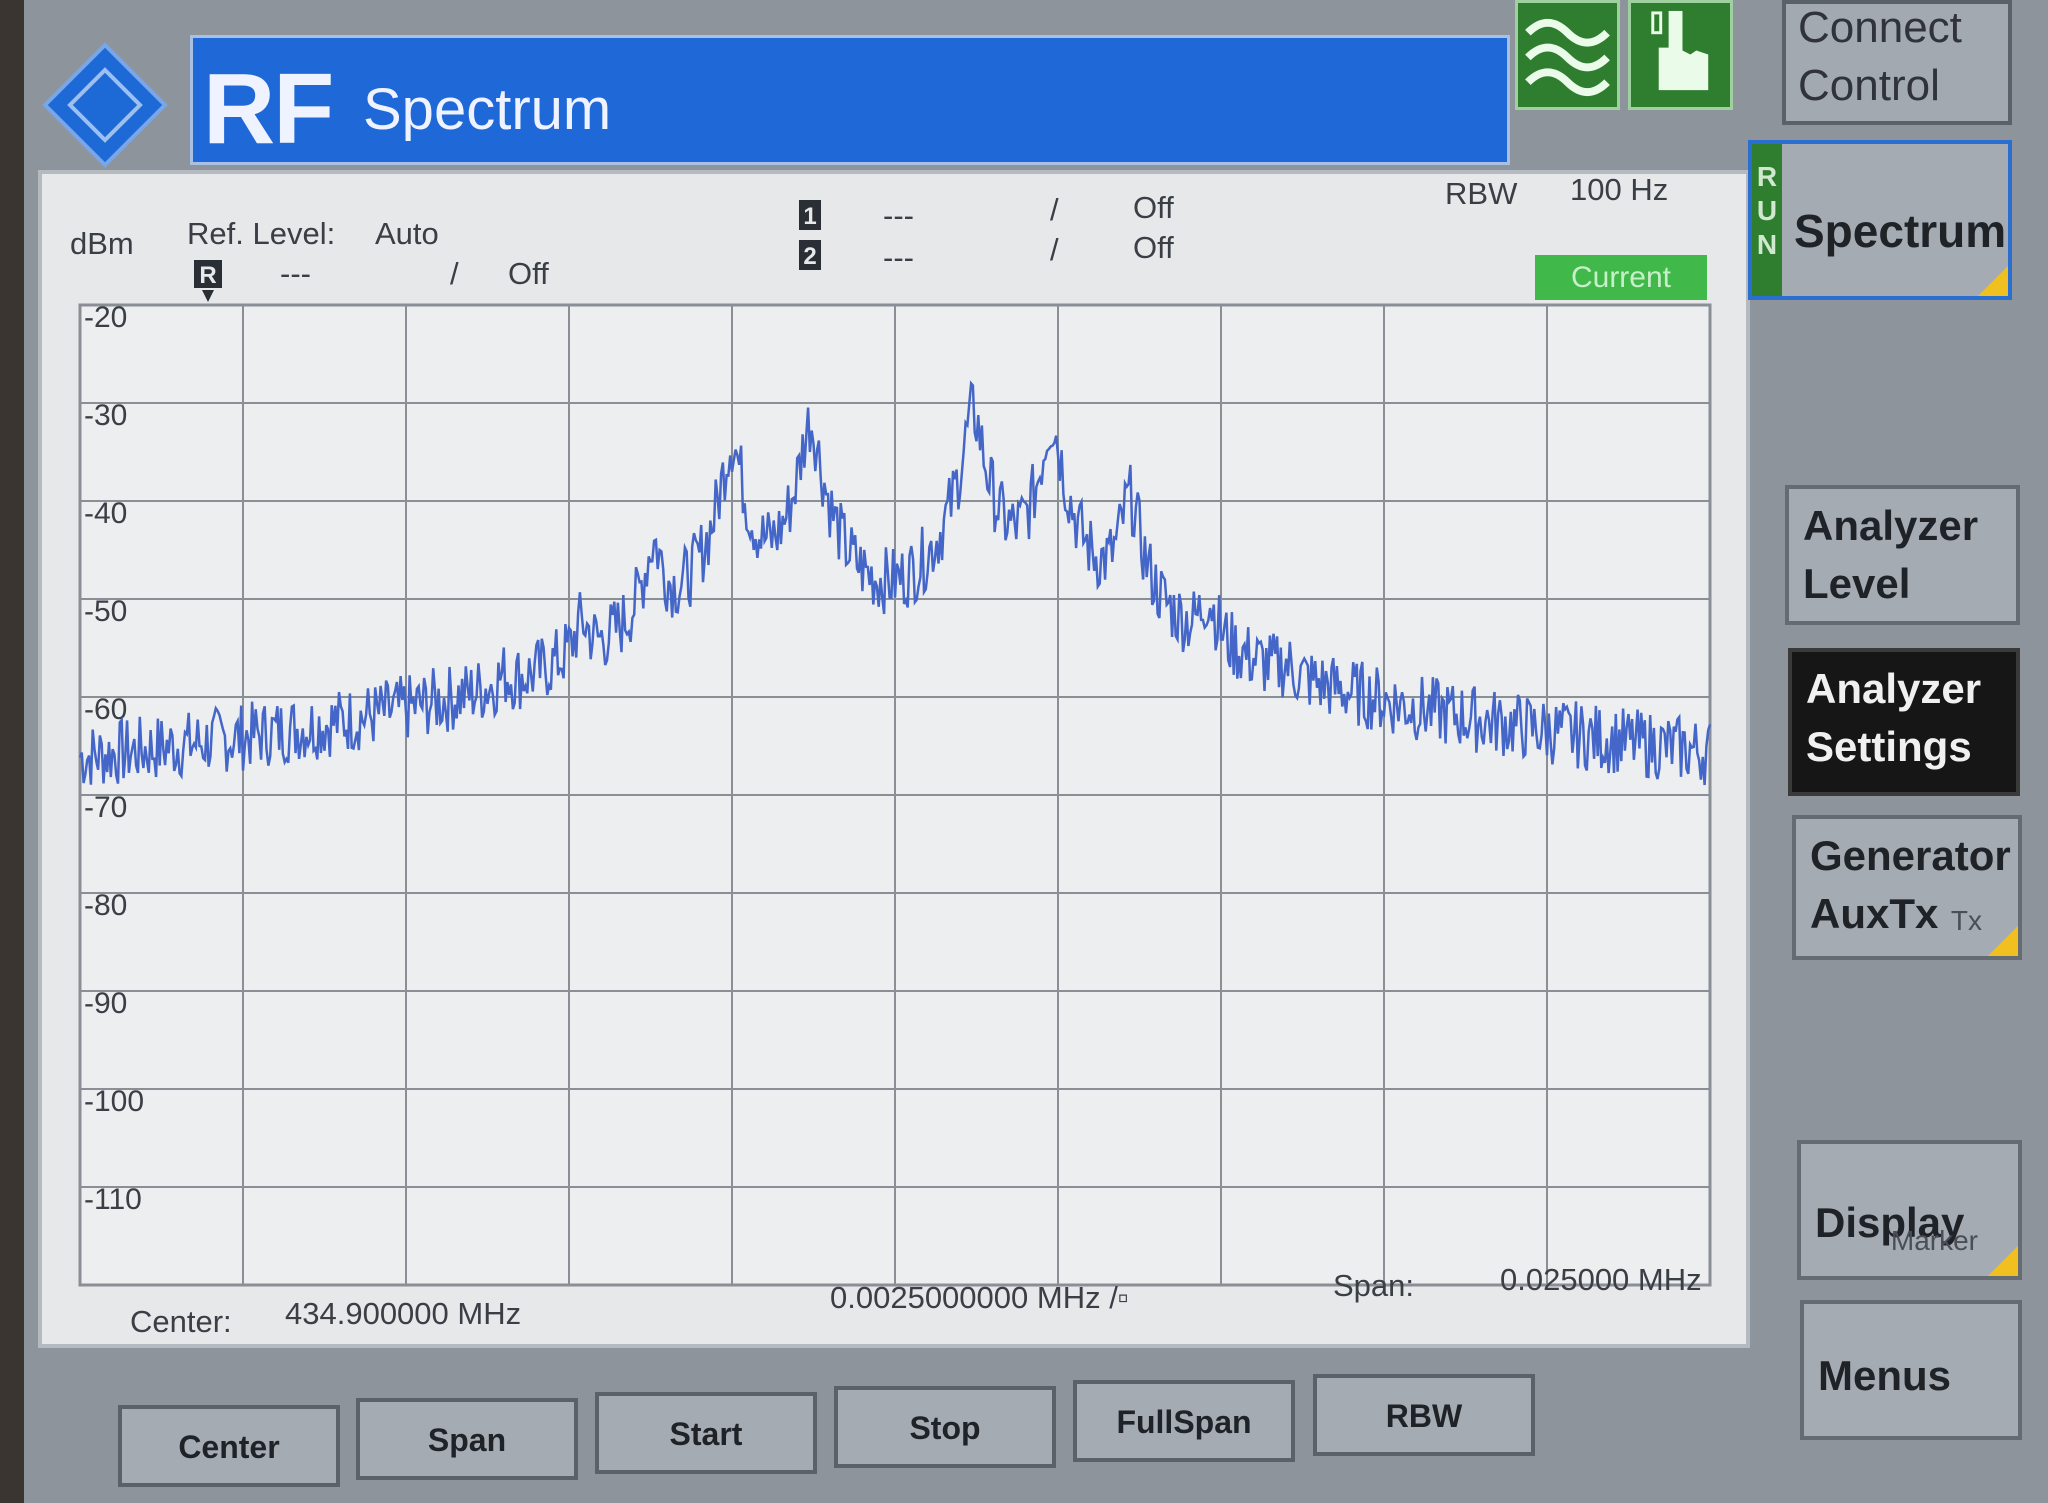  I want to click on title-rf: RF, so click(268, 109).